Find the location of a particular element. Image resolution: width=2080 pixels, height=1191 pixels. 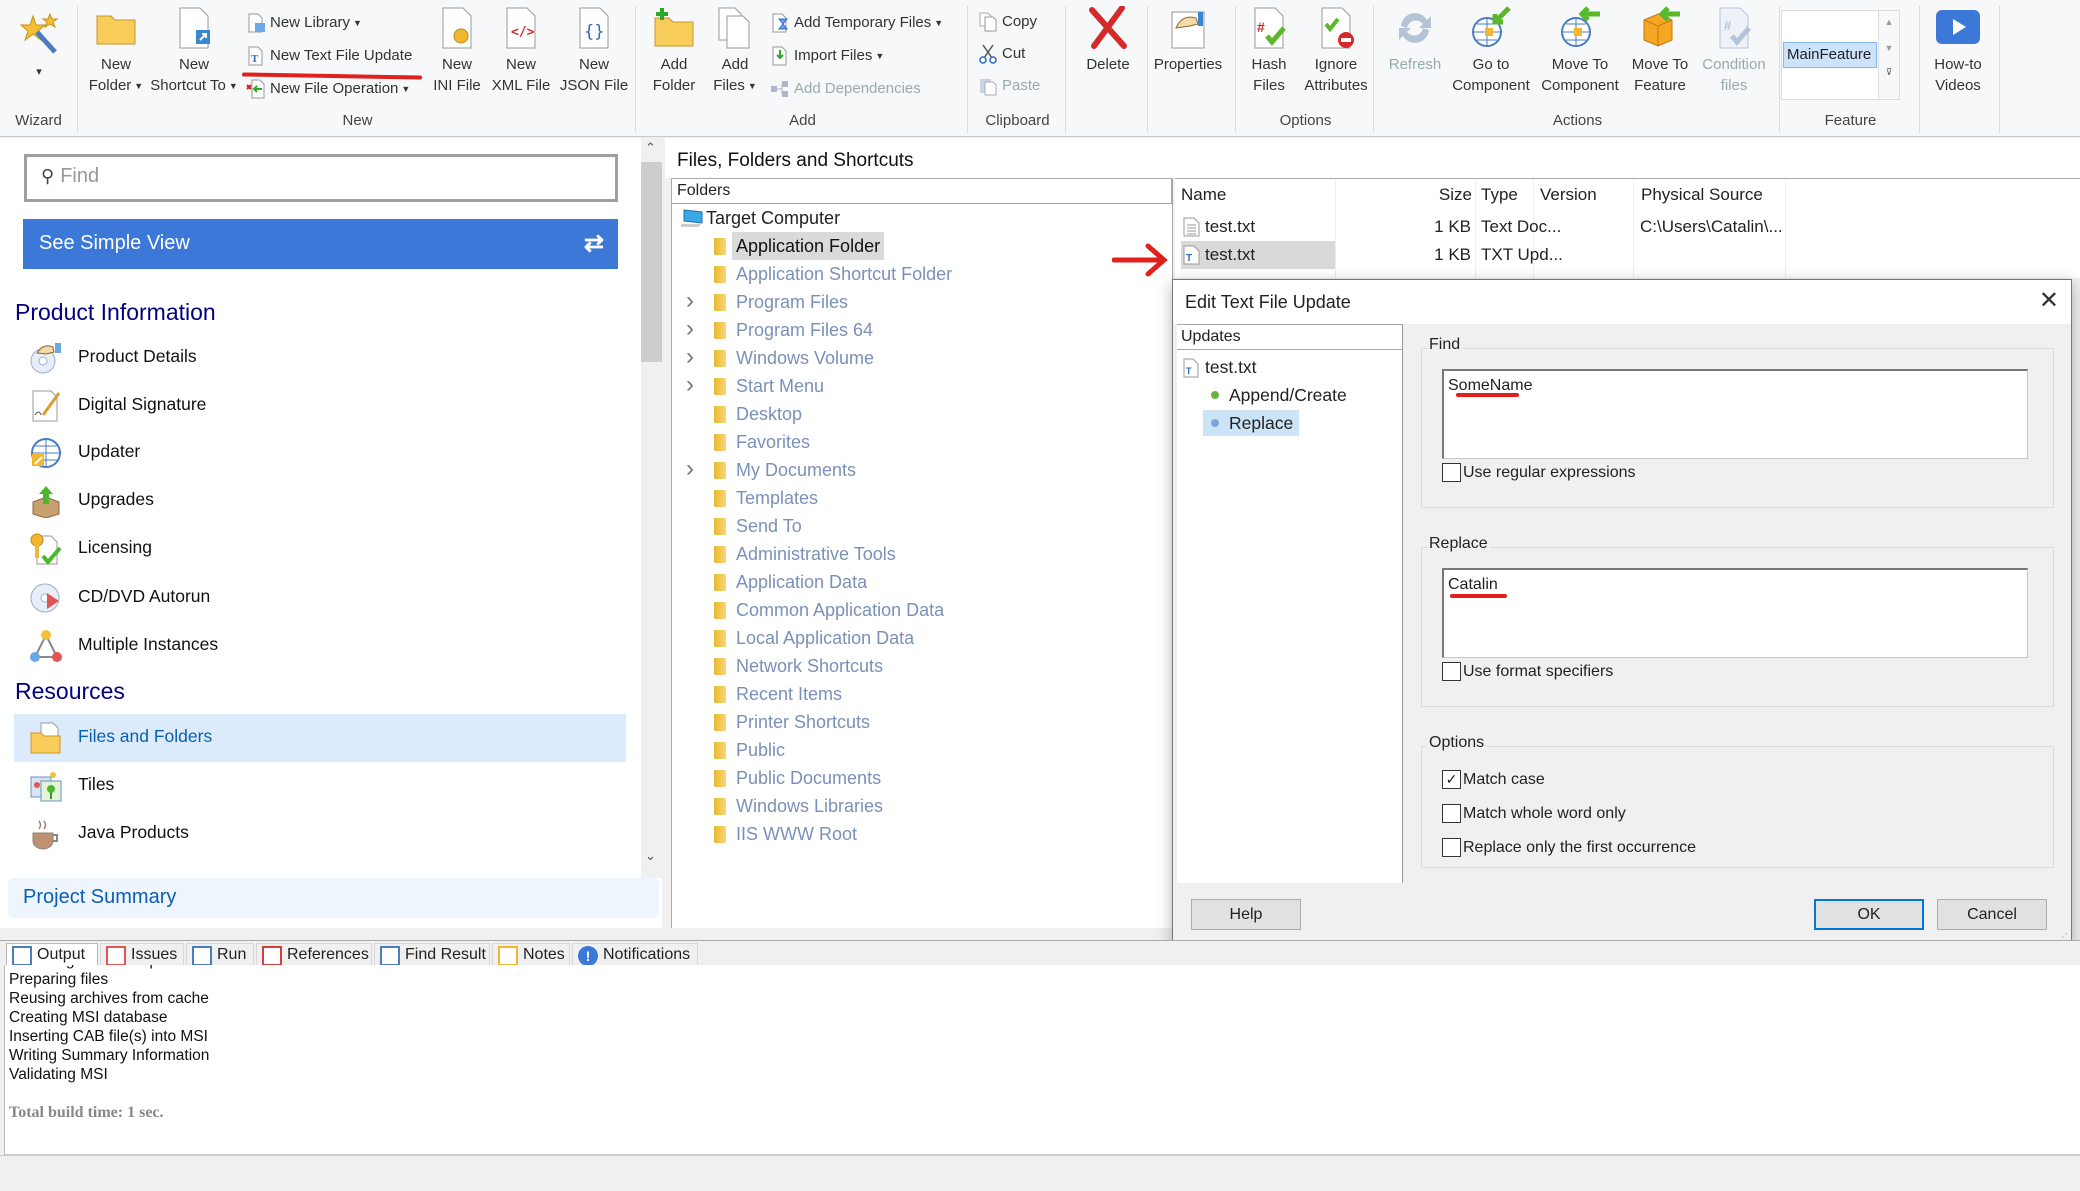

copy-button: Copy is located at coordinates (1007, 22).